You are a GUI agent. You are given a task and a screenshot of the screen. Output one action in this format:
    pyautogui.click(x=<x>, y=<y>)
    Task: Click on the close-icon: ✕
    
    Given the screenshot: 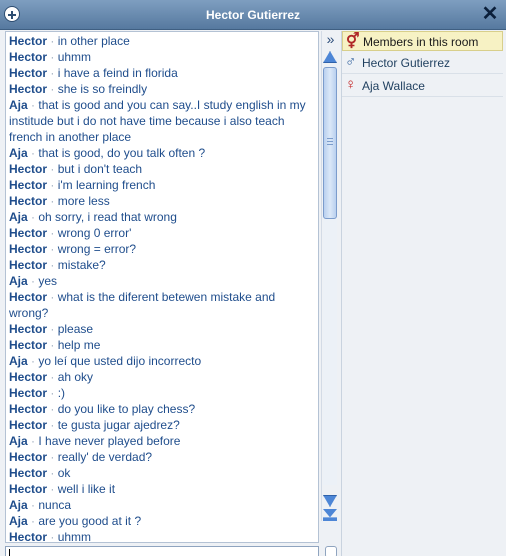 What is the action you would take?
    pyautogui.click(x=490, y=14)
    